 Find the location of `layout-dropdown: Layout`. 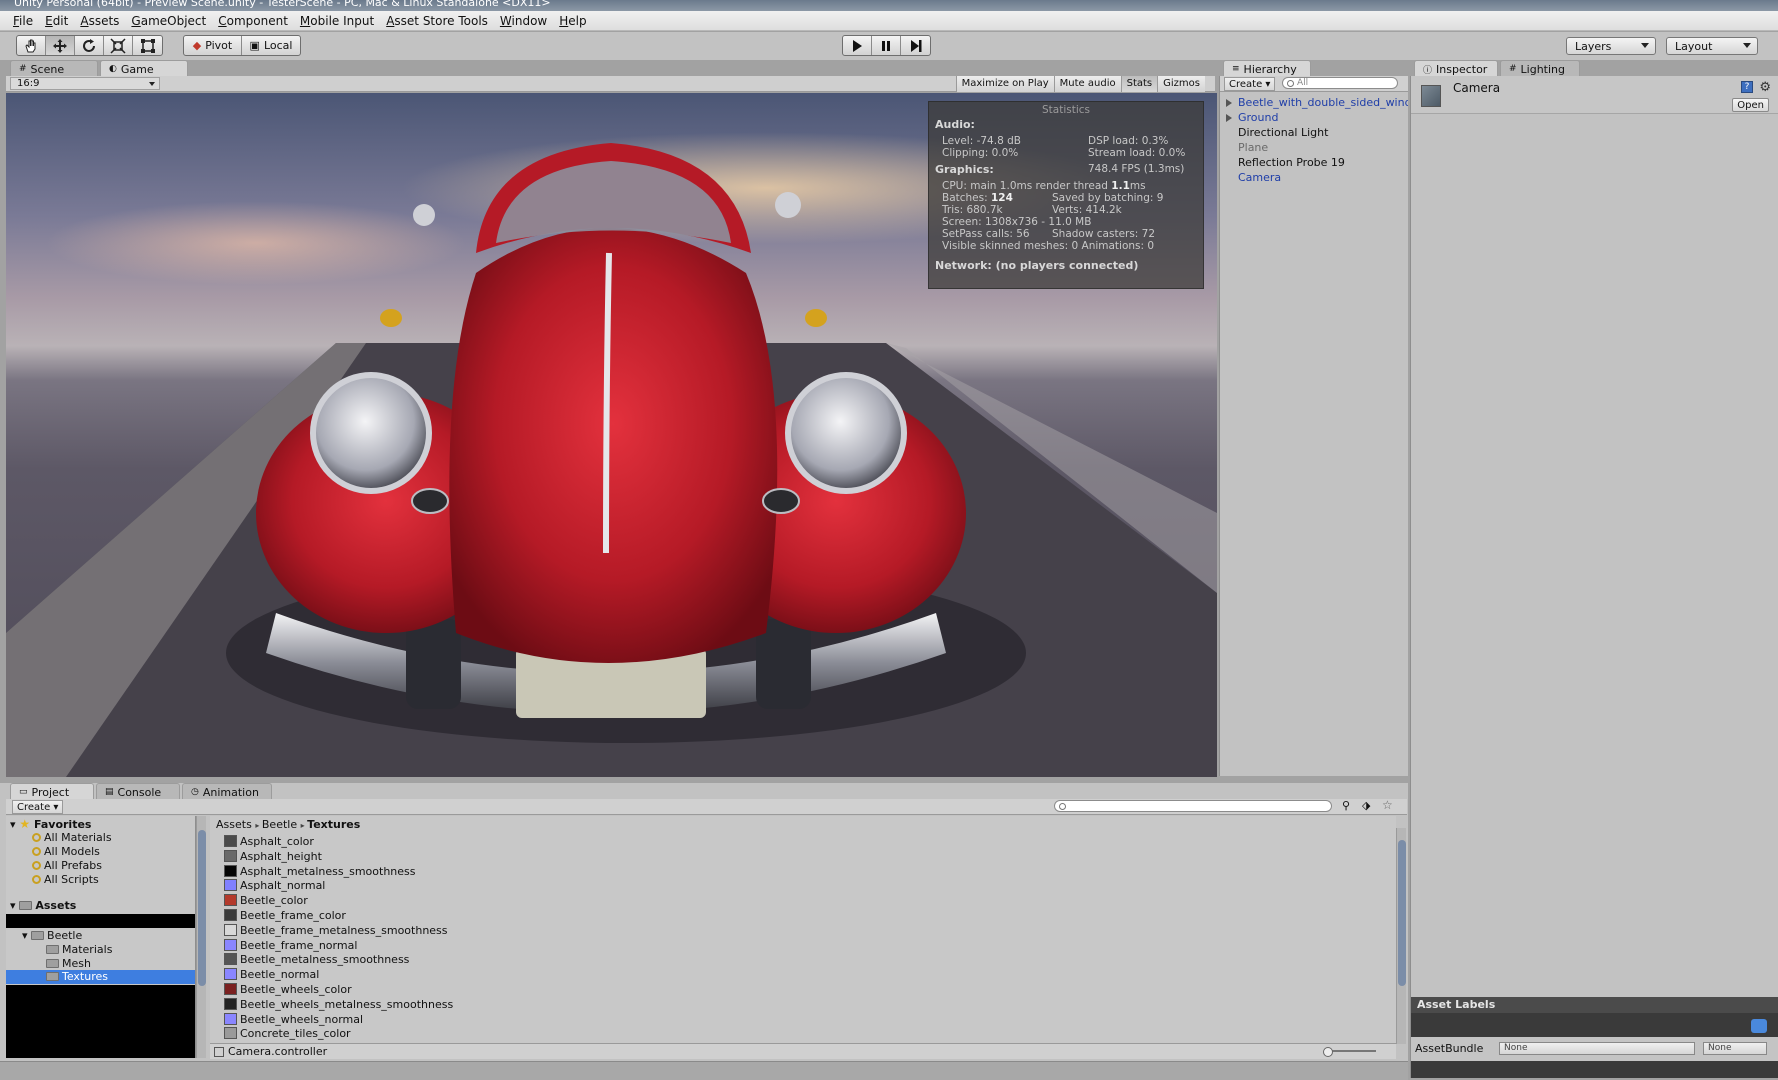

layout-dropdown: Layout is located at coordinates (1712, 46).